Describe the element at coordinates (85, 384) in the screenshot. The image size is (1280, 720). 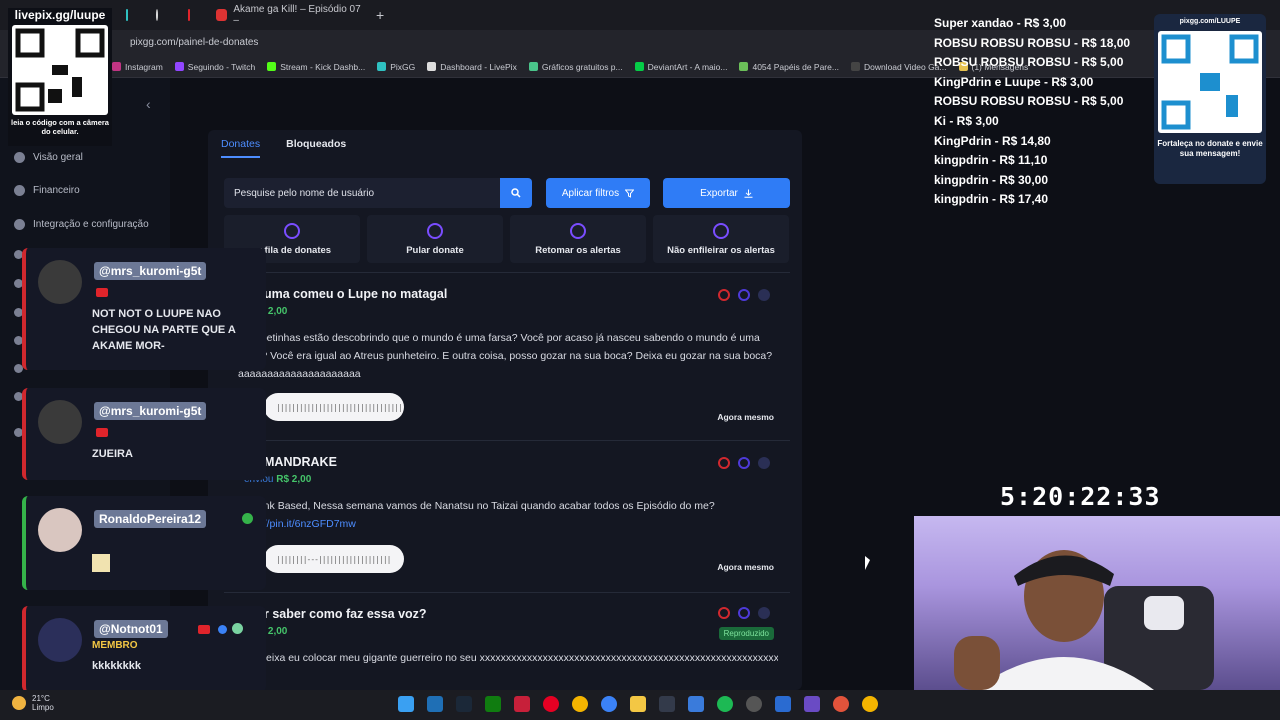
I see `app-sidebar` at that location.